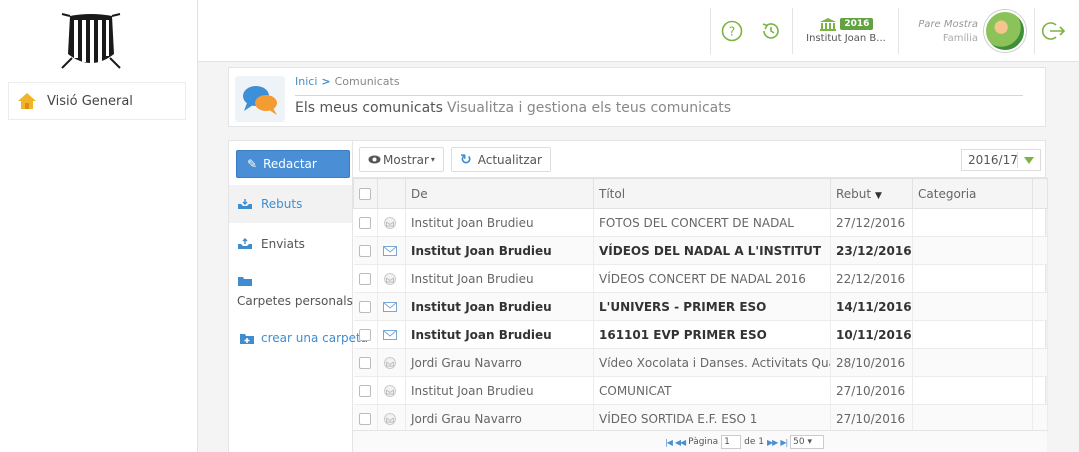 The image size is (1079, 452). What do you see at coordinates (871, 390) in the screenshot?
I see `row-date: 27/10/2016` at bounding box center [871, 390].